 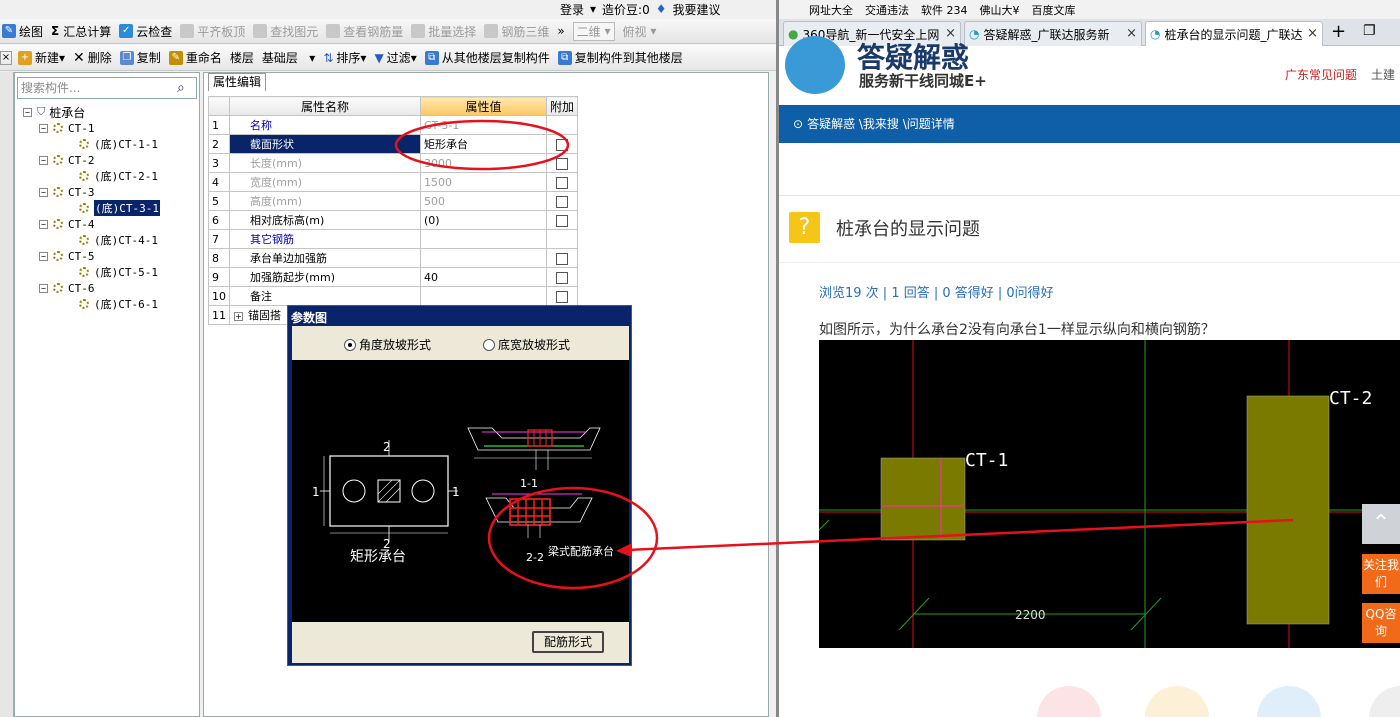 I want to click on suggest-link: 我要建议, so click(x=697, y=9).